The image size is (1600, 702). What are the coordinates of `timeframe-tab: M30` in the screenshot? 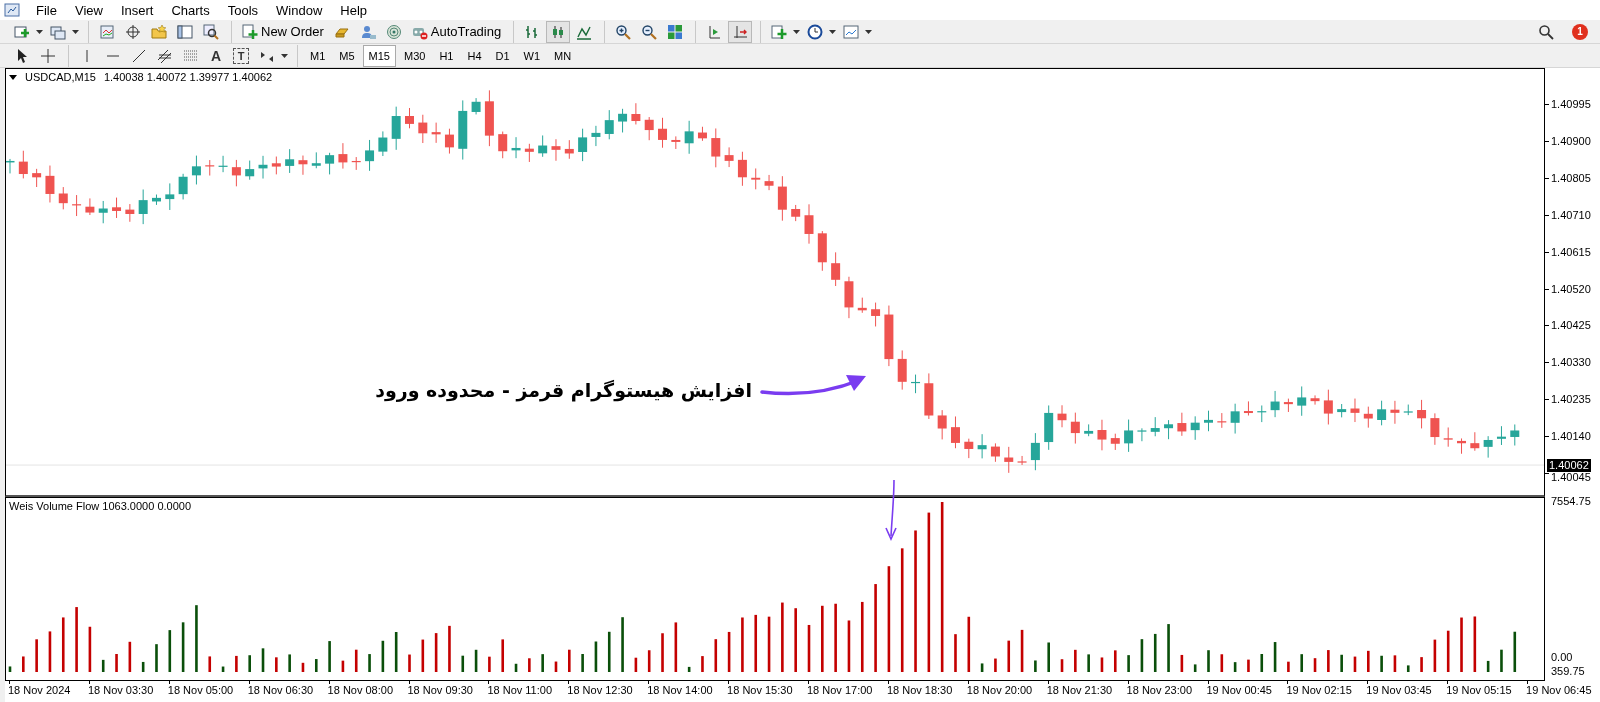 It's located at (414, 55).